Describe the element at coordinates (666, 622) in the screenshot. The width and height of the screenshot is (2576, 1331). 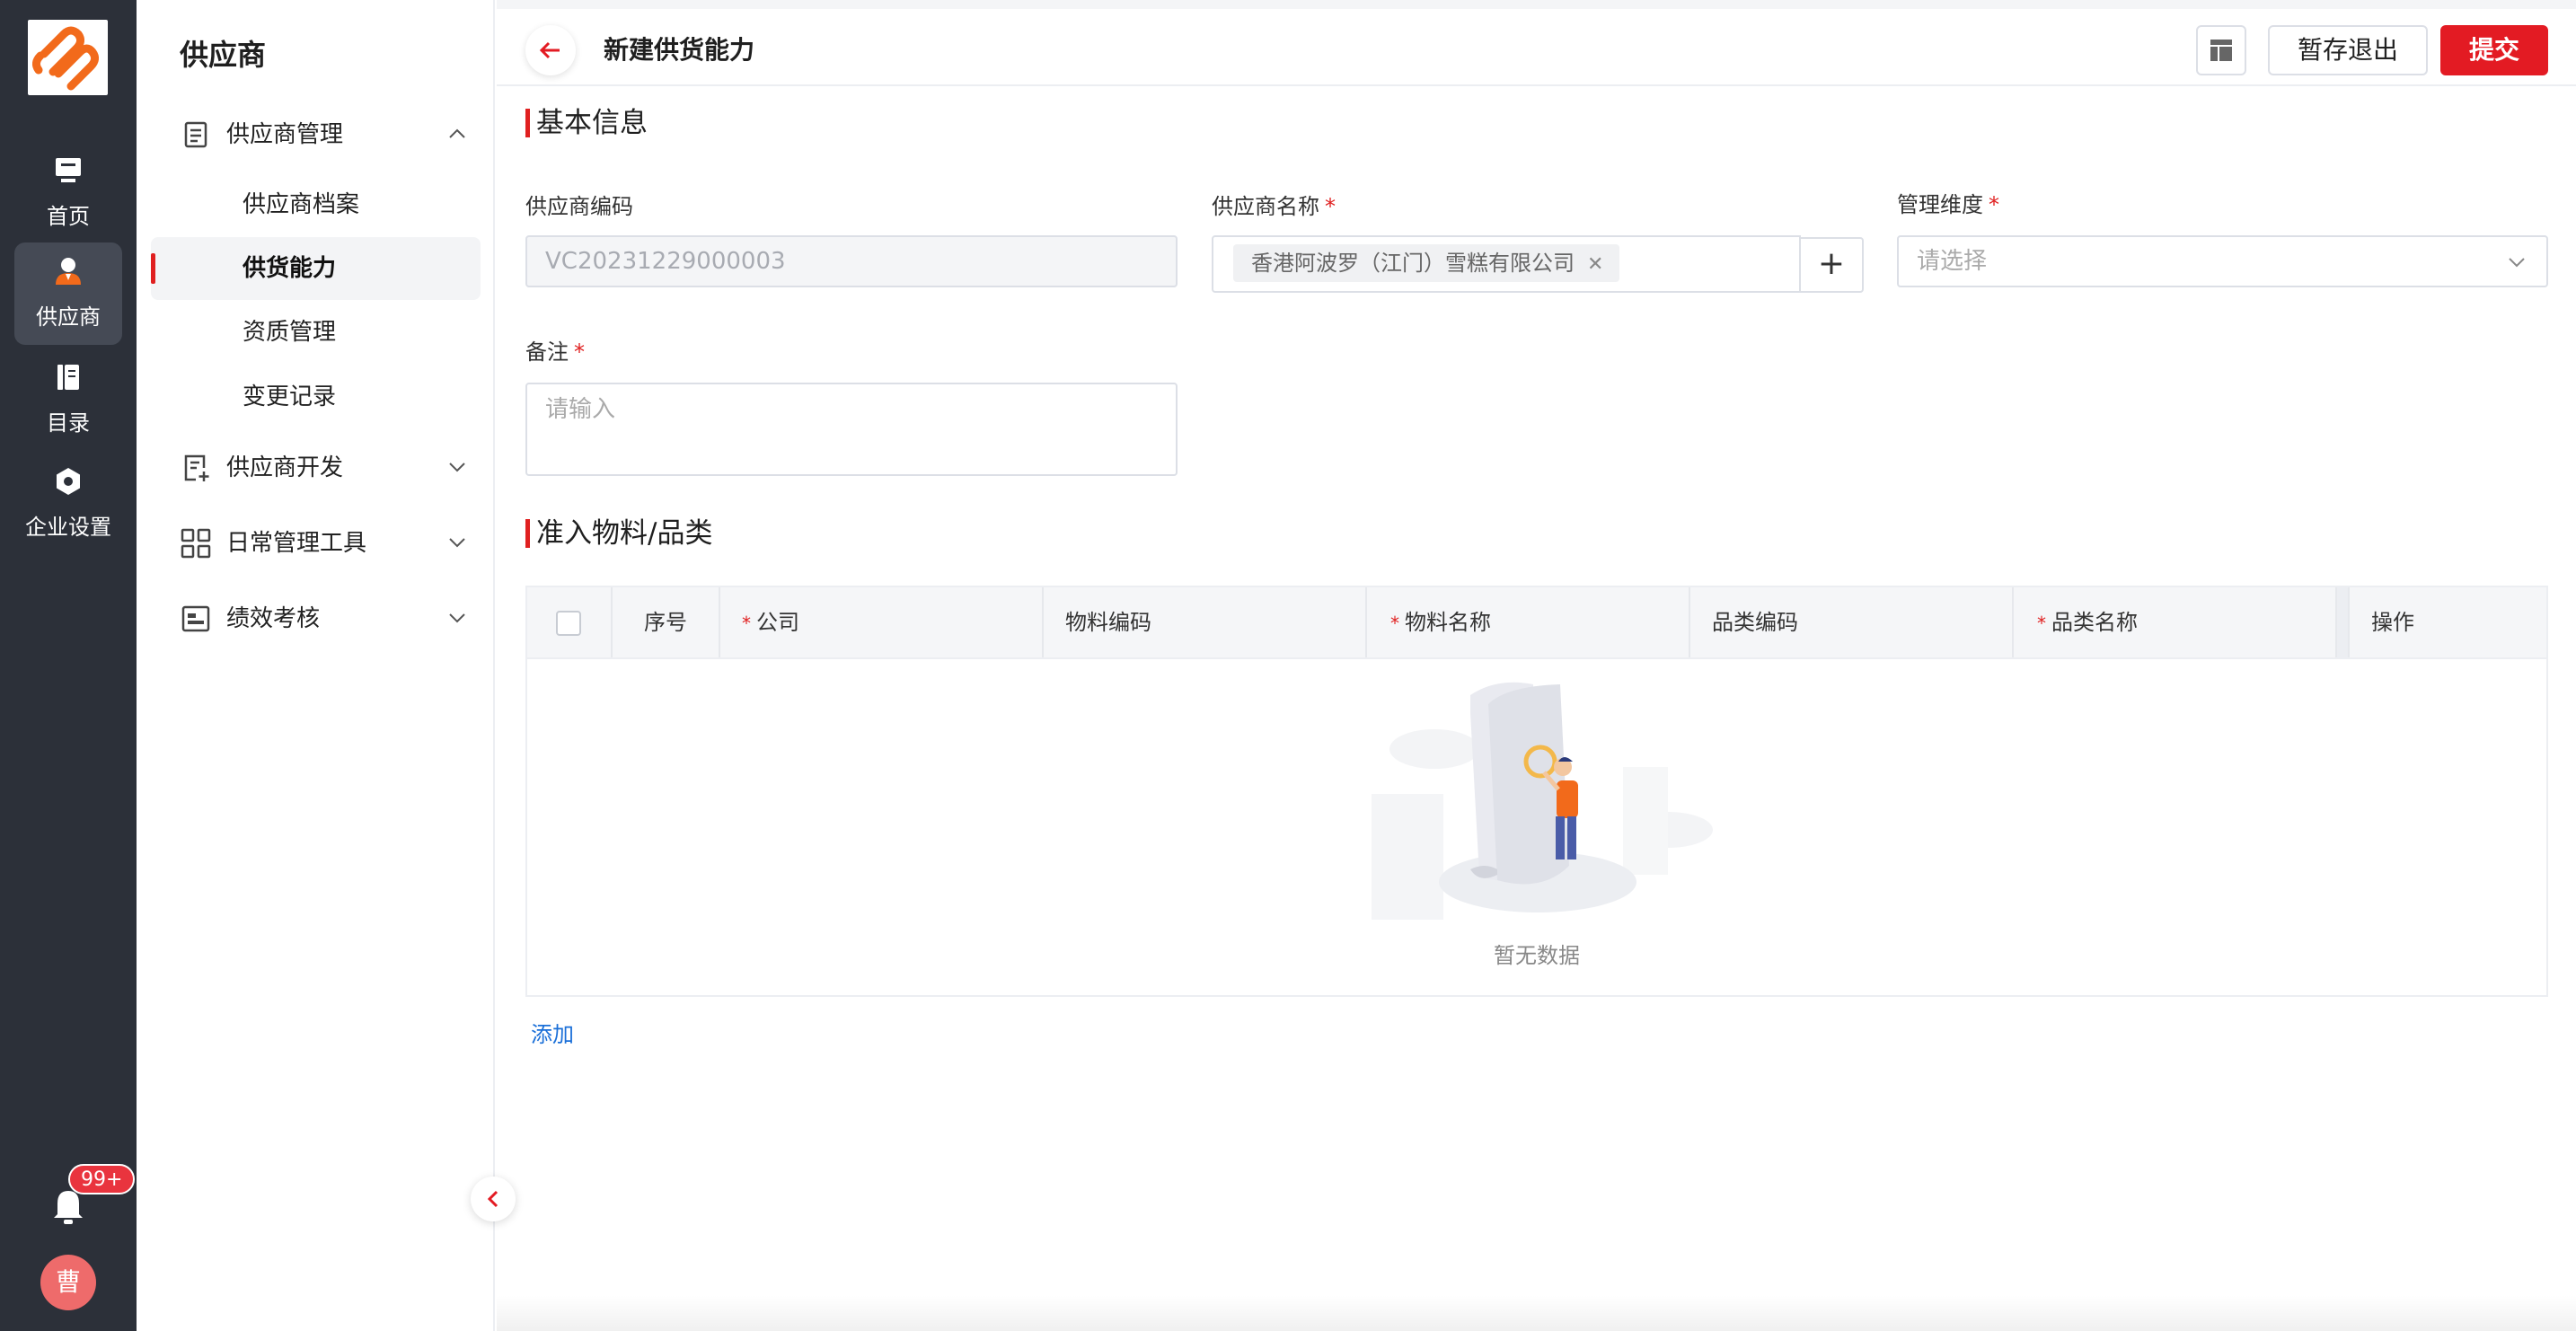
I see `column-index: 序号` at that location.